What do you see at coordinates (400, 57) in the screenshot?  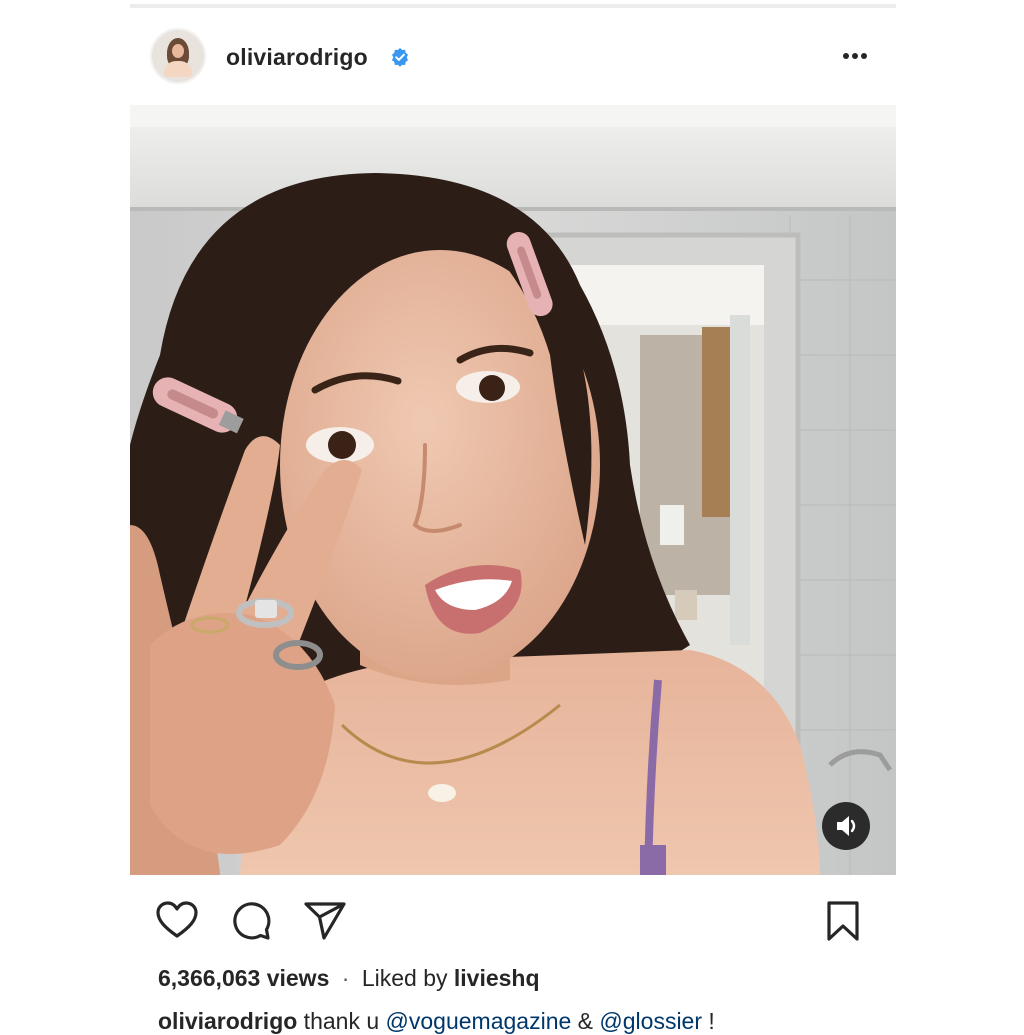 I see `verified-badge-icon` at bounding box center [400, 57].